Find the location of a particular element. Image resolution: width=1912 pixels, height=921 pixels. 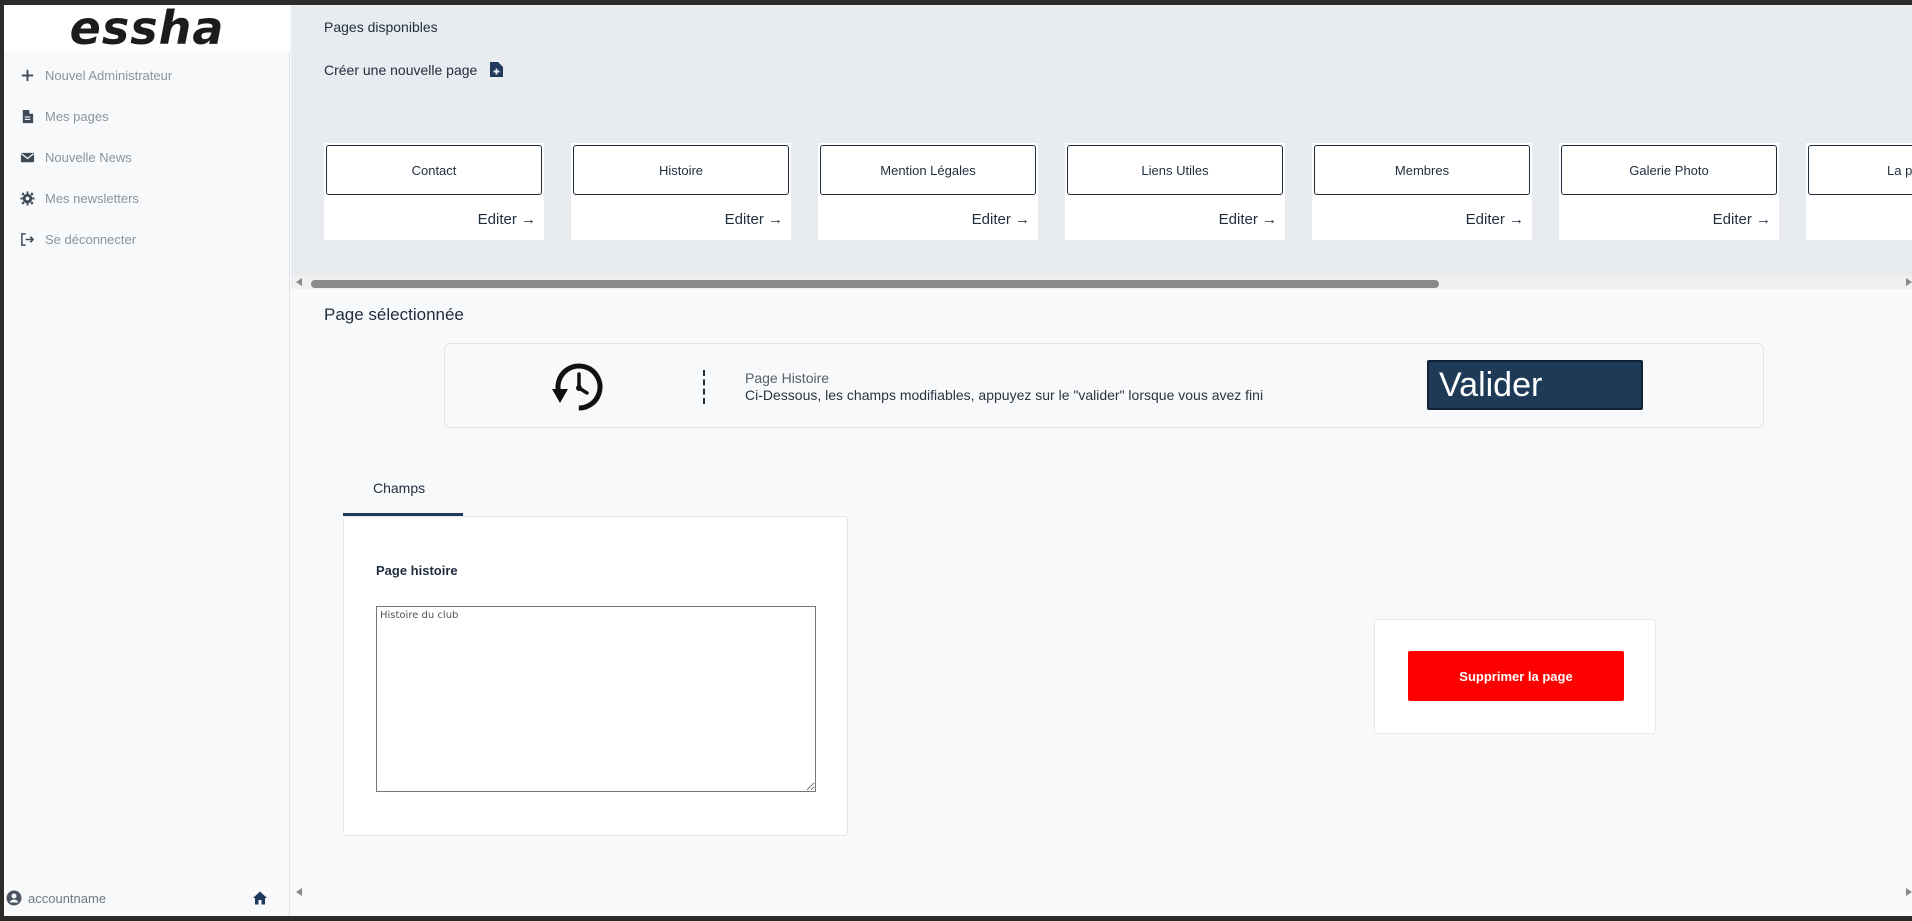

sidebar-item-new-admin: Nouvel Administrateur is located at coordinates (147, 75).